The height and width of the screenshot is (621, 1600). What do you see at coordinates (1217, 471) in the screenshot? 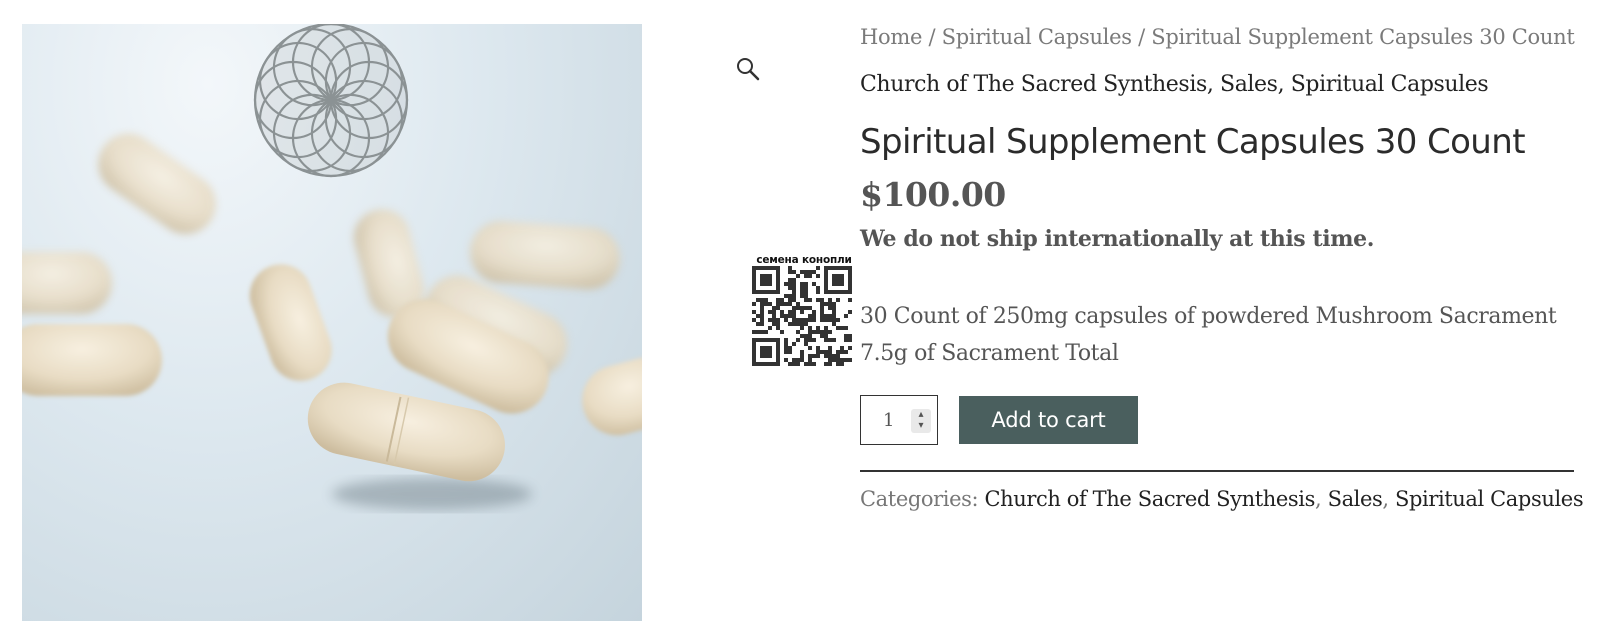
I see `divider` at bounding box center [1217, 471].